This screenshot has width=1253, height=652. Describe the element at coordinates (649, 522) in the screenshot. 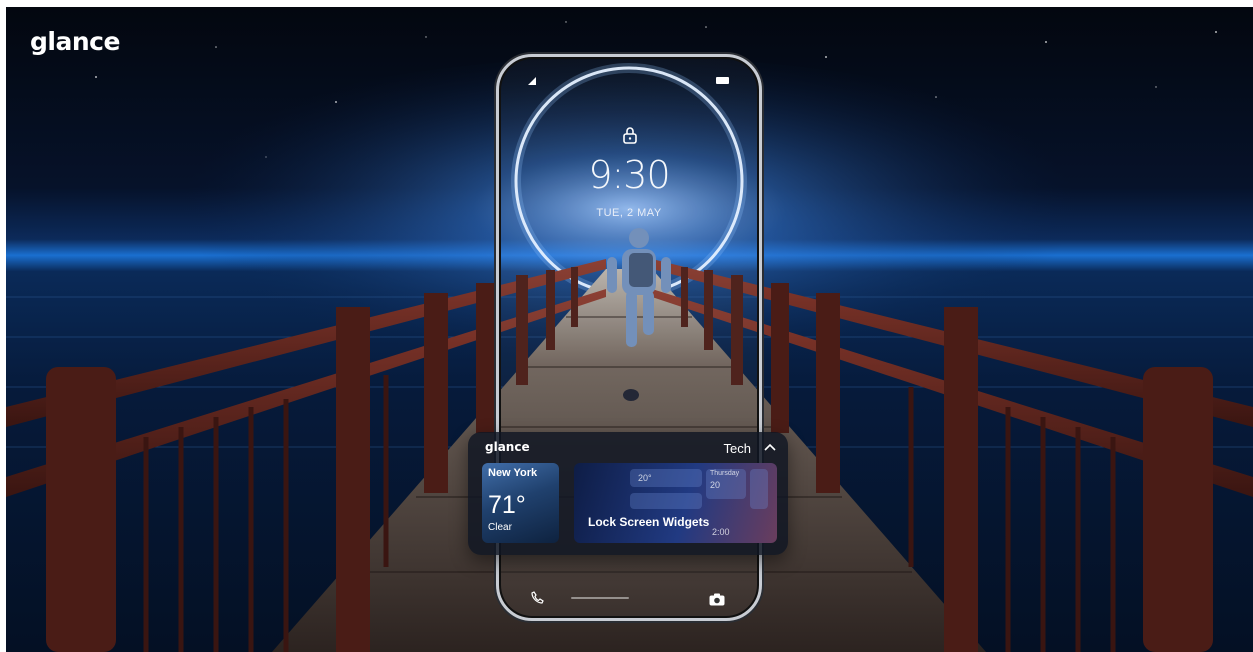

I see `promo-card-label: Lock Screen Widgets` at that location.